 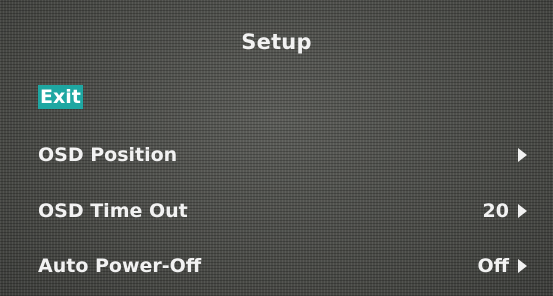 I want to click on menu-item-exit: Exit, so click(x=282, y=97).